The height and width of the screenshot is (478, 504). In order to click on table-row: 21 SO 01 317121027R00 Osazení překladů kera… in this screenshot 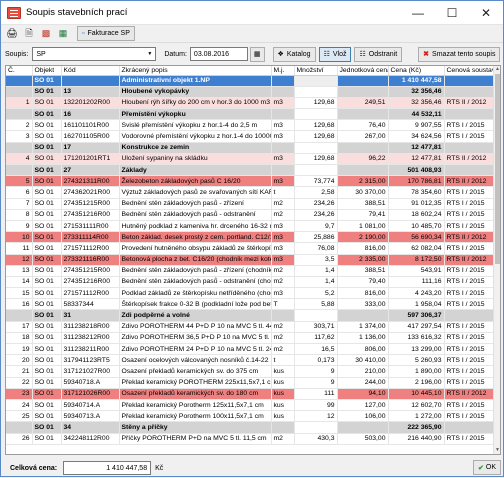, I will do `click(251, 371)`.